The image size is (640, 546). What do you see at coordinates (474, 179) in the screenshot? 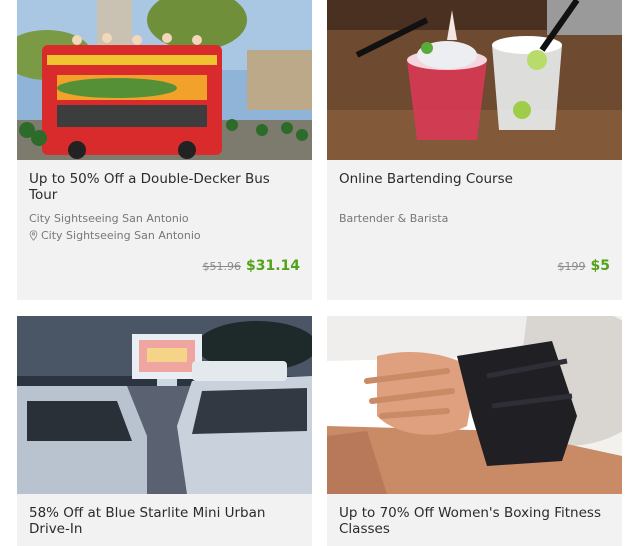
I see `deal-title: Online Bartending Course` at bounding box center [474, 179].